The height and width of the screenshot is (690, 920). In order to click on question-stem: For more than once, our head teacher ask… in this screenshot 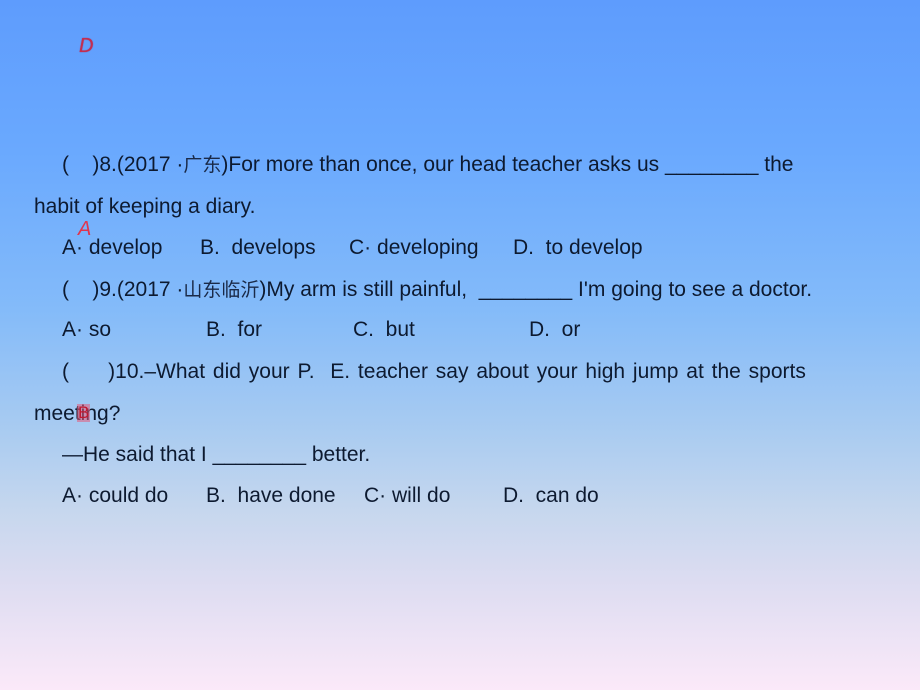, I will do `click(511, 164)`.